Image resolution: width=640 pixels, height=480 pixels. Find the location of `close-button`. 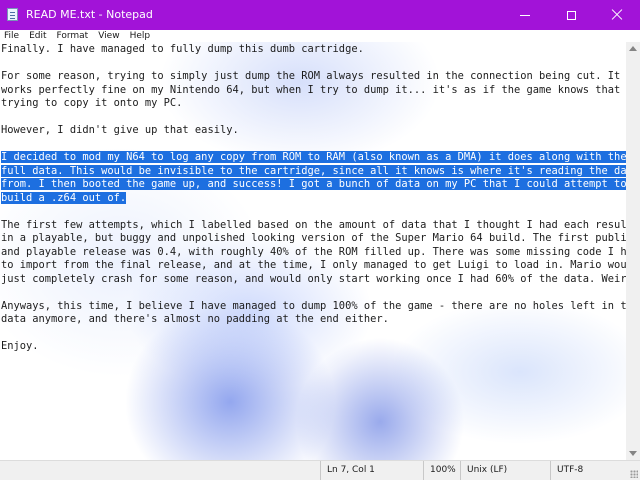

close-button is located at coordinates (617, 15).